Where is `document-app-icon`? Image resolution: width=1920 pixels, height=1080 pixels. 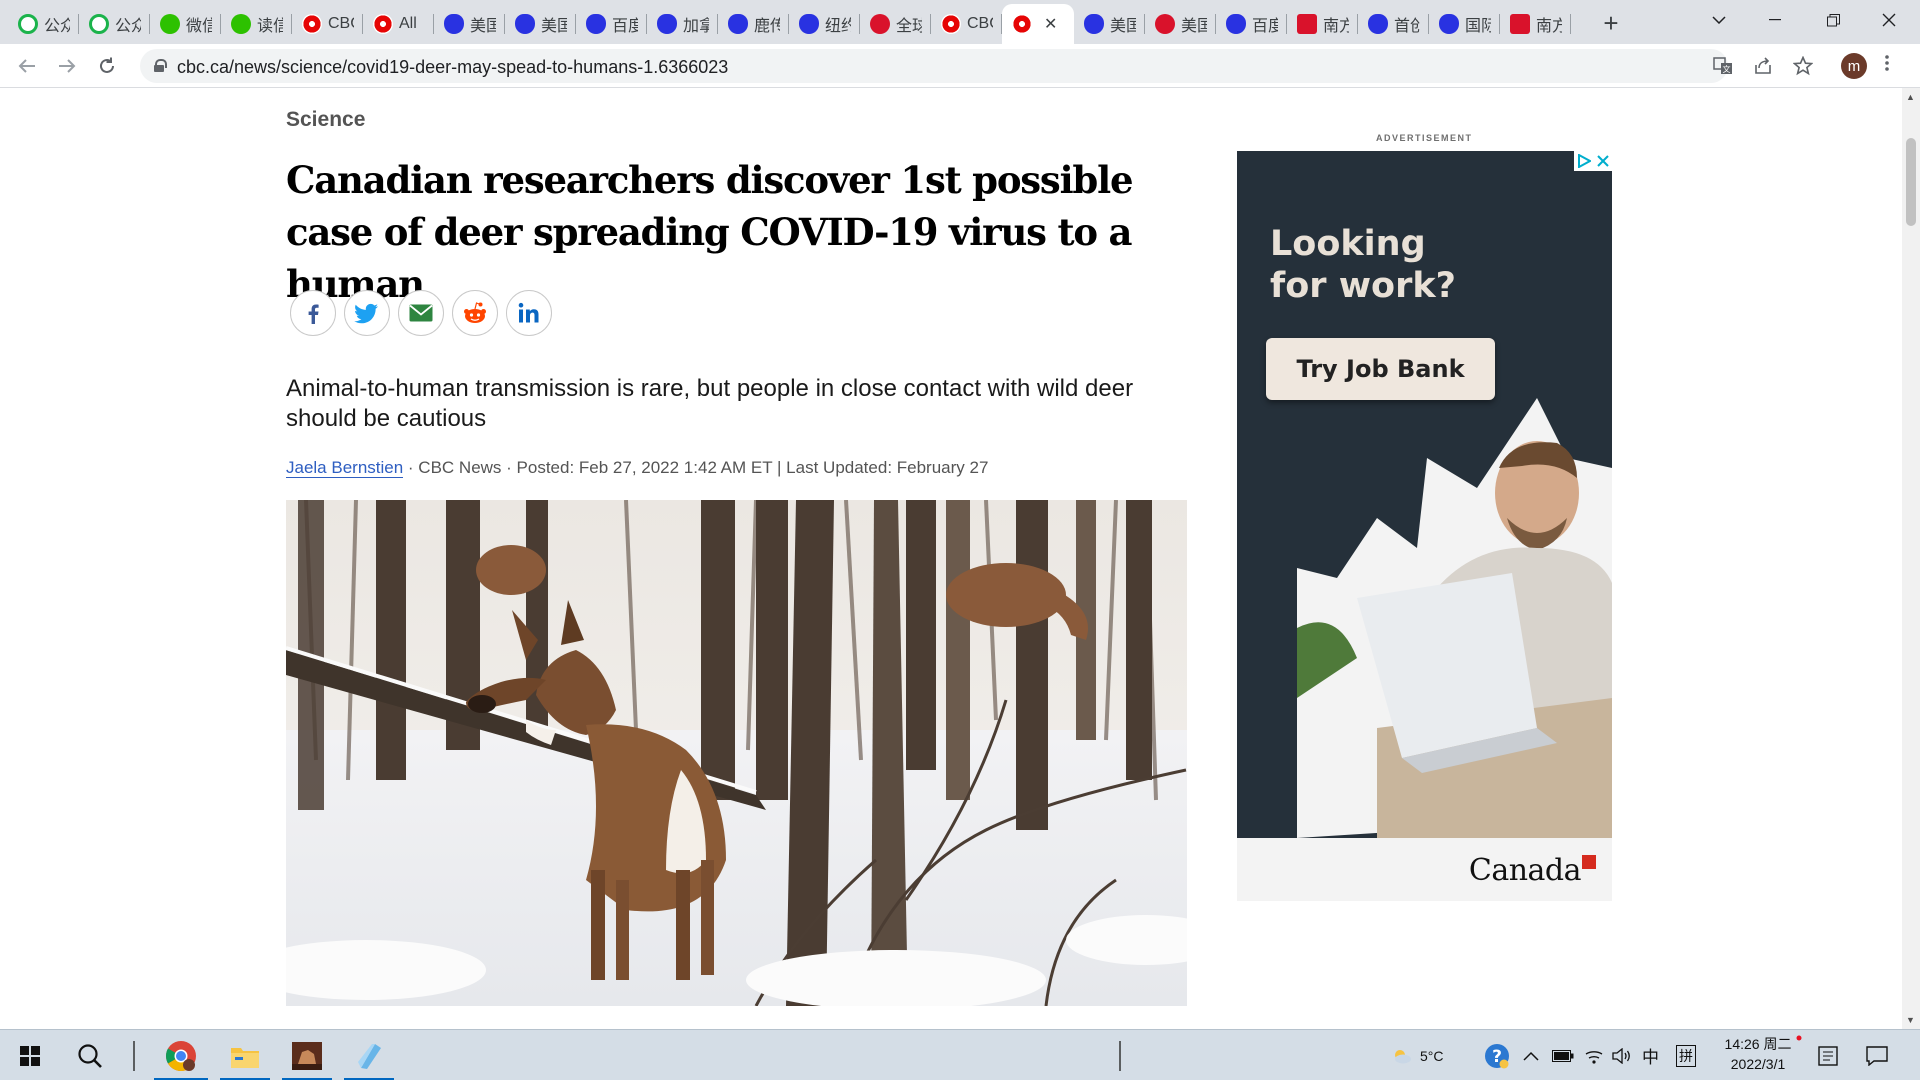
document-app-icon is located at coordinates (369, 1056).